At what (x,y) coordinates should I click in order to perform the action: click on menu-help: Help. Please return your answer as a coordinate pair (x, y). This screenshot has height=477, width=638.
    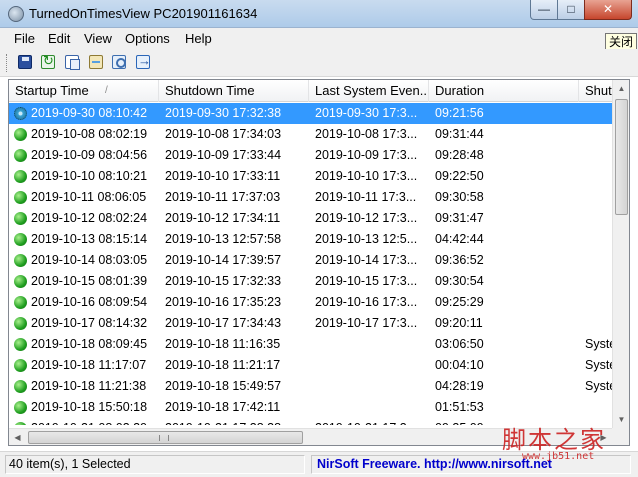
    Looking at the image, I should click on (198, 38).